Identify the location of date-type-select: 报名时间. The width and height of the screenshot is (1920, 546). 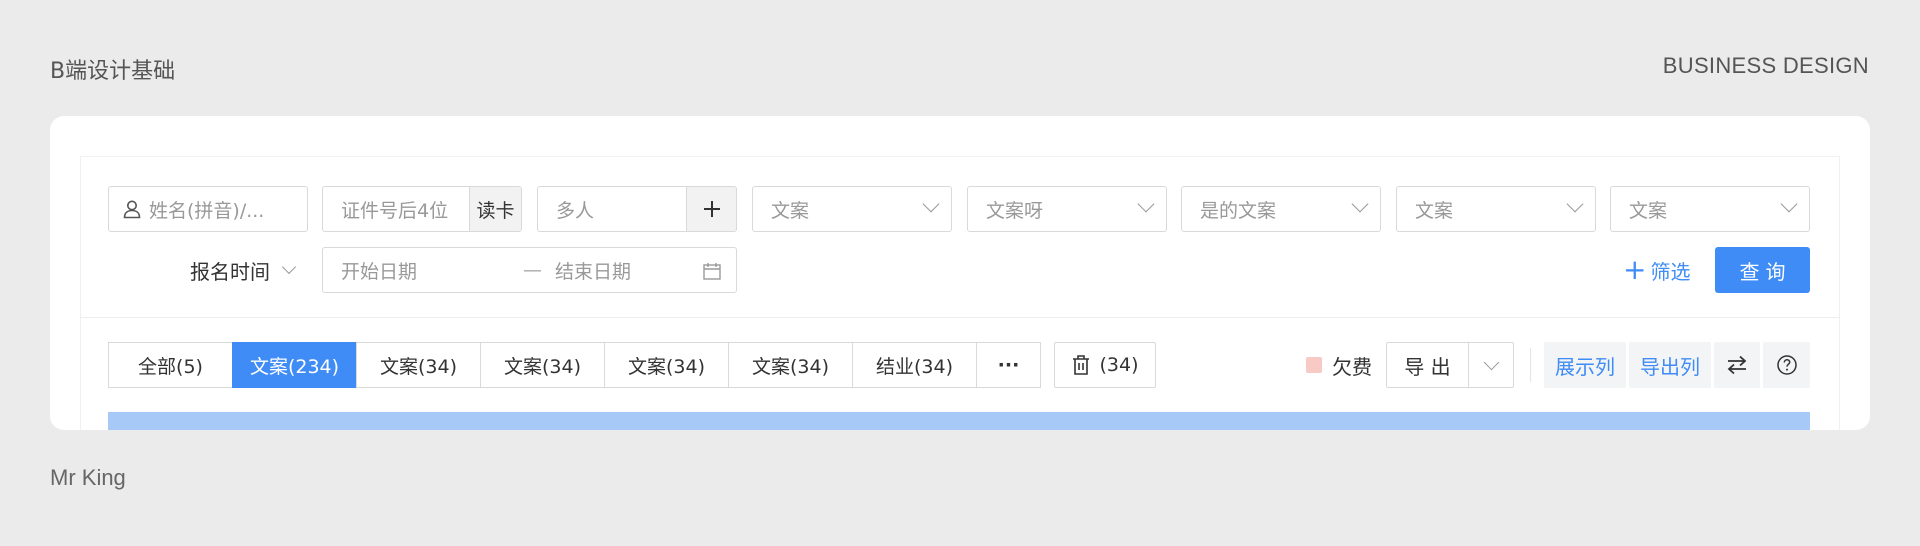
(250, 270).